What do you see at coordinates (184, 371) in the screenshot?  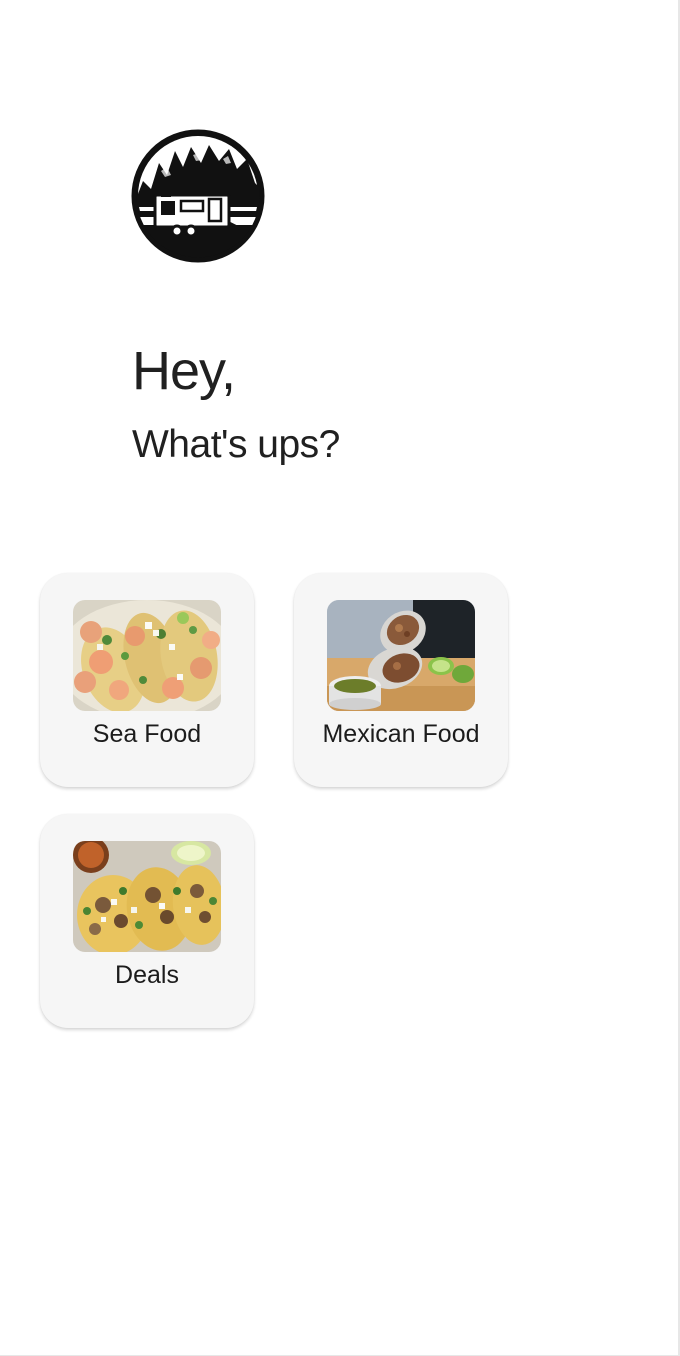 I see `greeting-title: Hey,` at bounding box center [184, 371].